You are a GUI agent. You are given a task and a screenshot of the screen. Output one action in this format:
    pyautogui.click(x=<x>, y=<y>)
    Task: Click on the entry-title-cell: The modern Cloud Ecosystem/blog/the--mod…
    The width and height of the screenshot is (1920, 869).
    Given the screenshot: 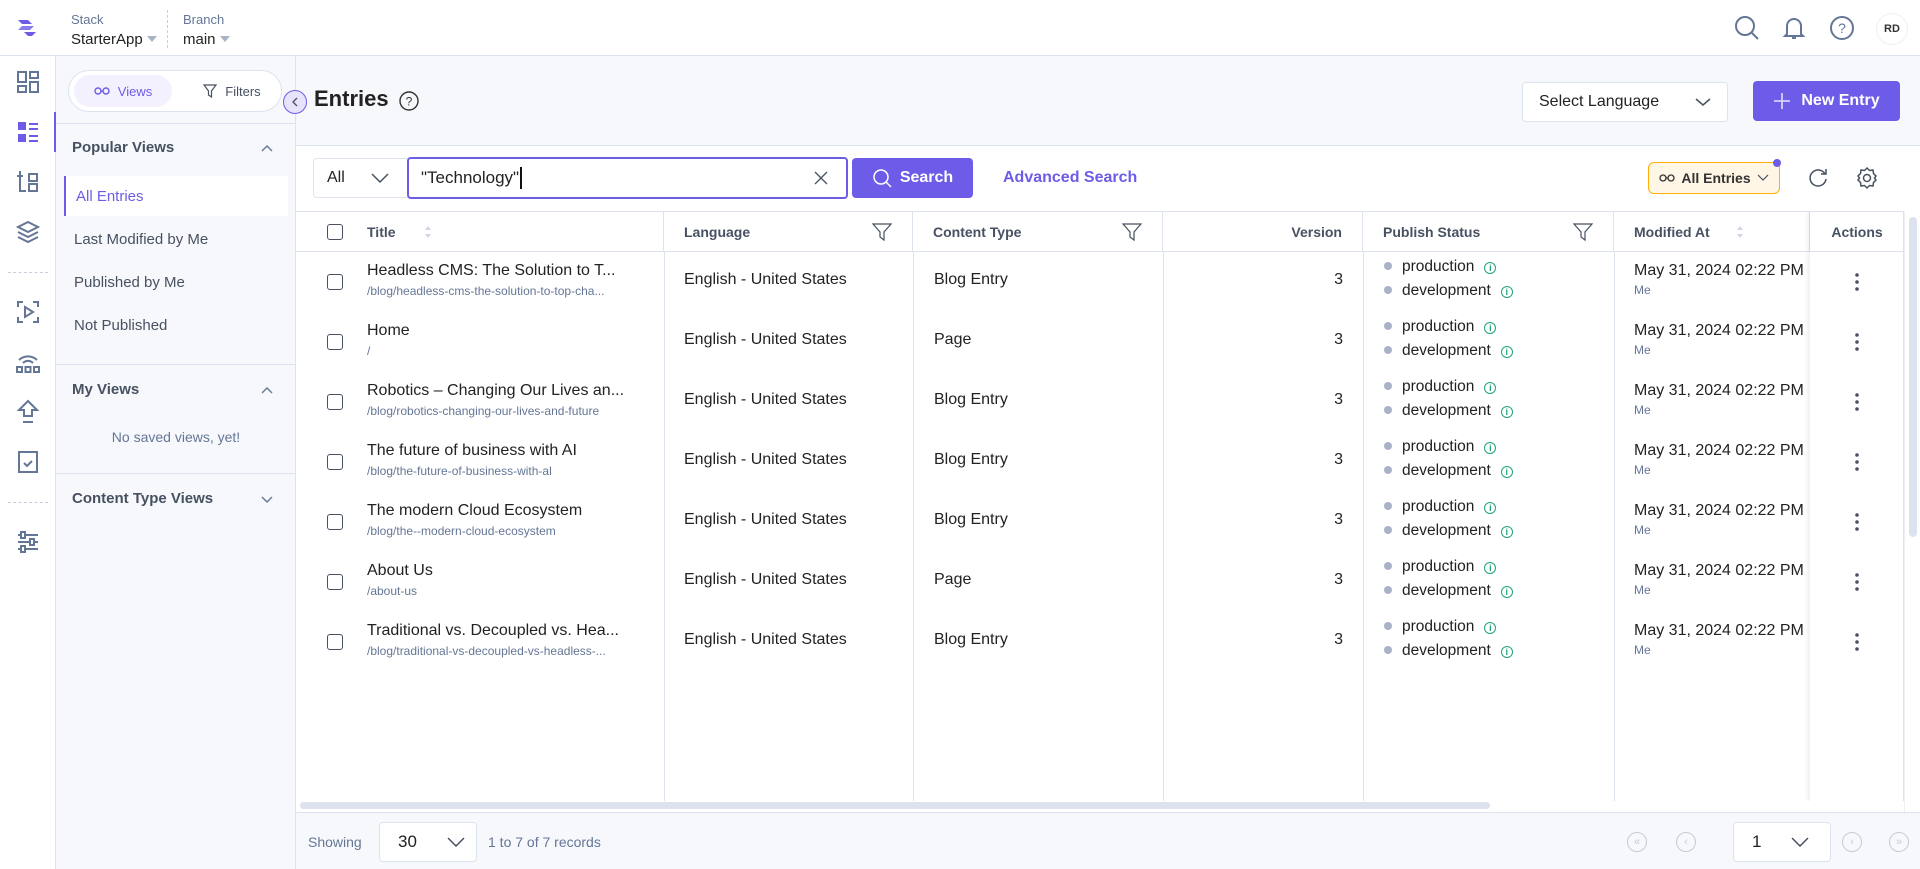 What is the action you would take?
    pyautogui.click(x=474, y=520)
    